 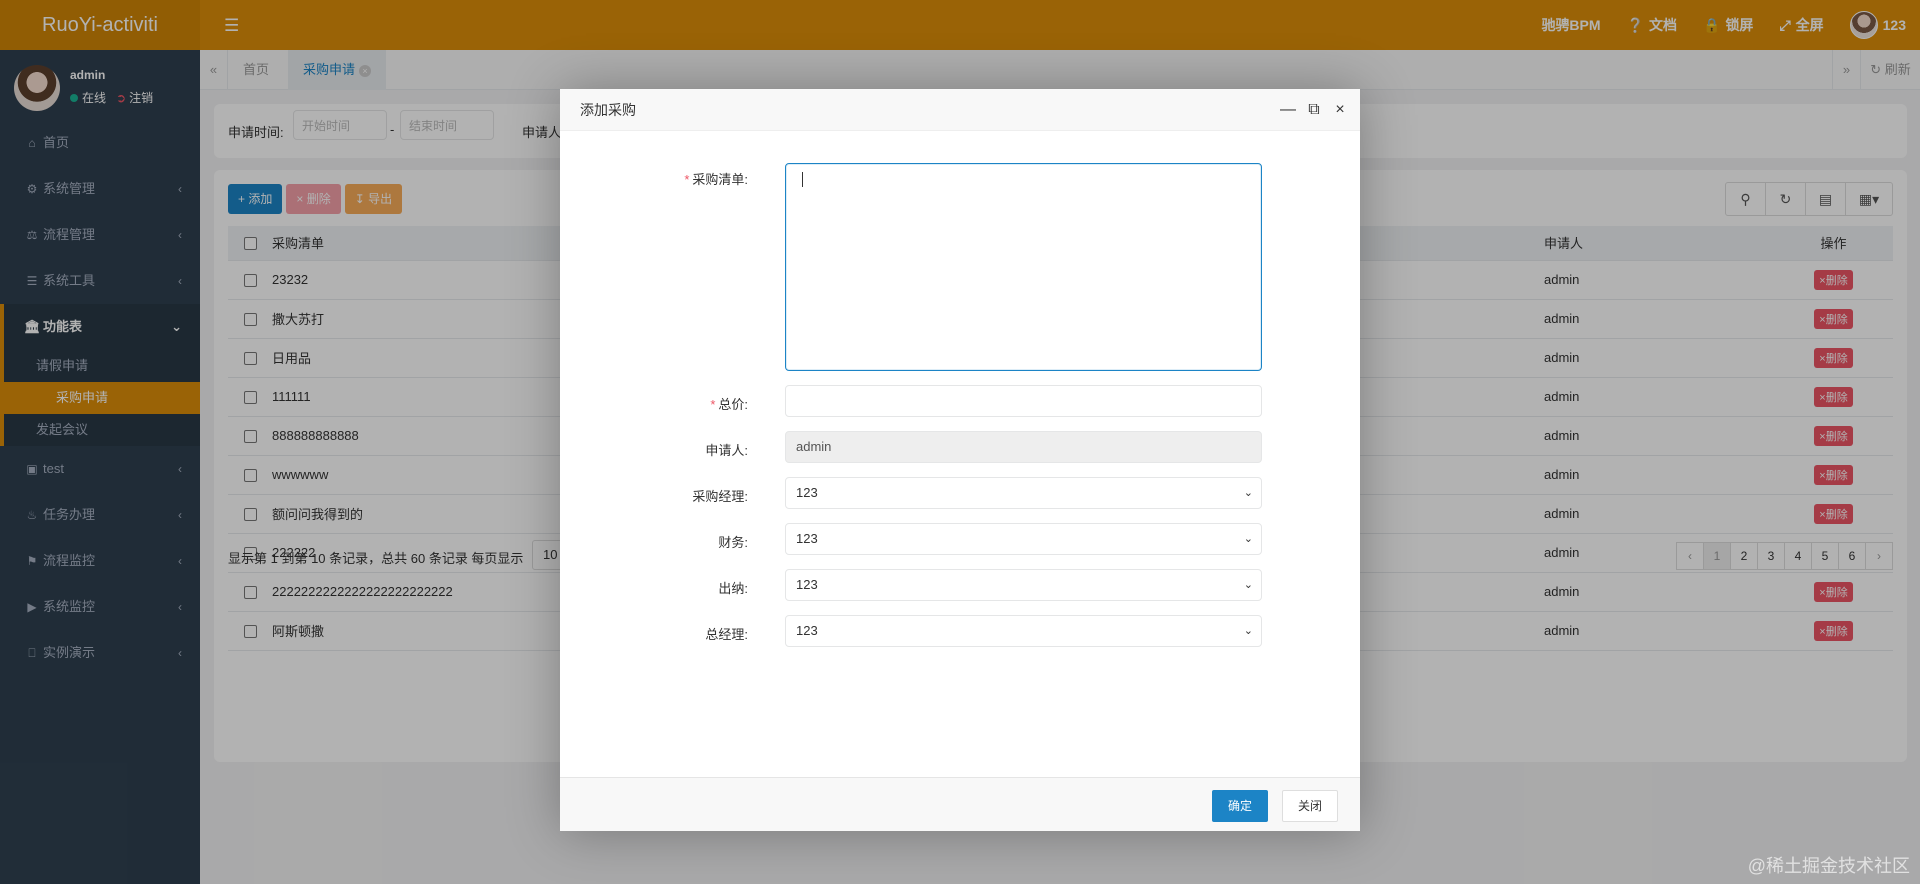 I want to click on gm-select-value: 123, so click(x=807, y=630).